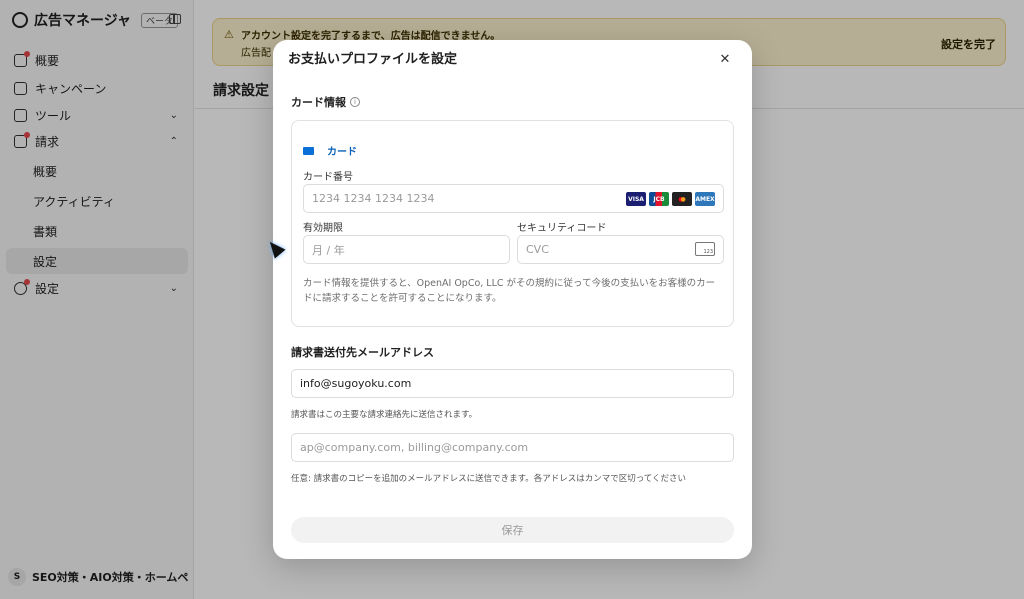 The height and width of the screenshot is (599, 1024). What do you see at coordinates (406, 249) in the screenshot?
I see `expiry-input: 月 / 年` at bounding box center [406, 249].